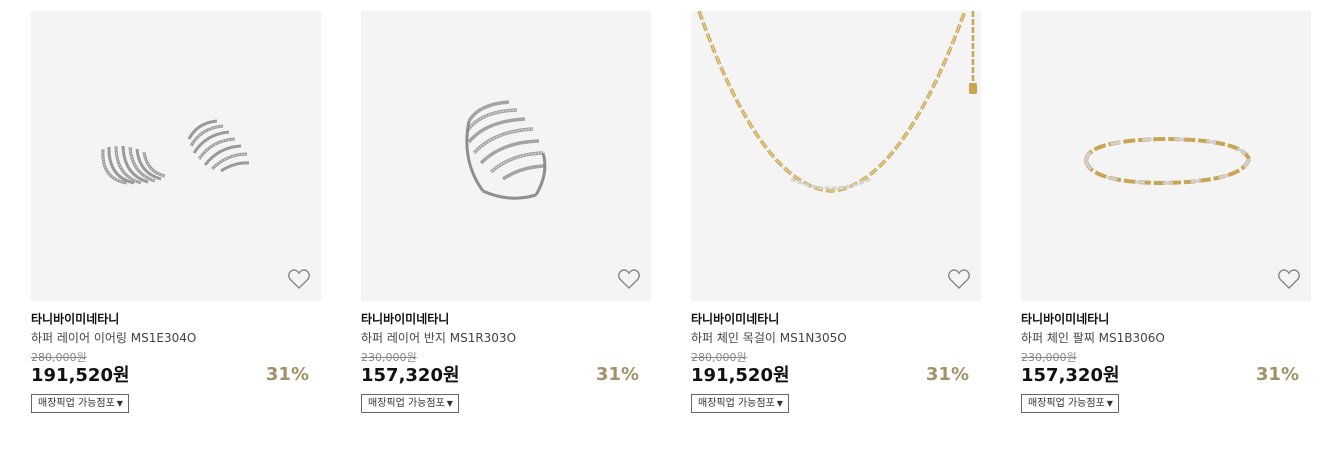 This screenshot has width=1322, height=468. What do you see at coordinates (176, 338) in the screenshot?
I see `product-name: 하퍼 레이어 이어링 MS1E304O` at bounding box center [176, 338].